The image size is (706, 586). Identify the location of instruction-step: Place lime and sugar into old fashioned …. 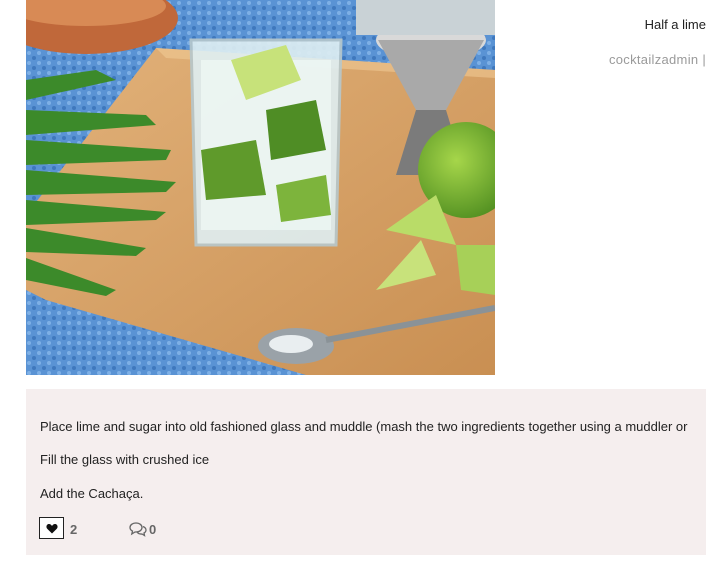
(364, 426).